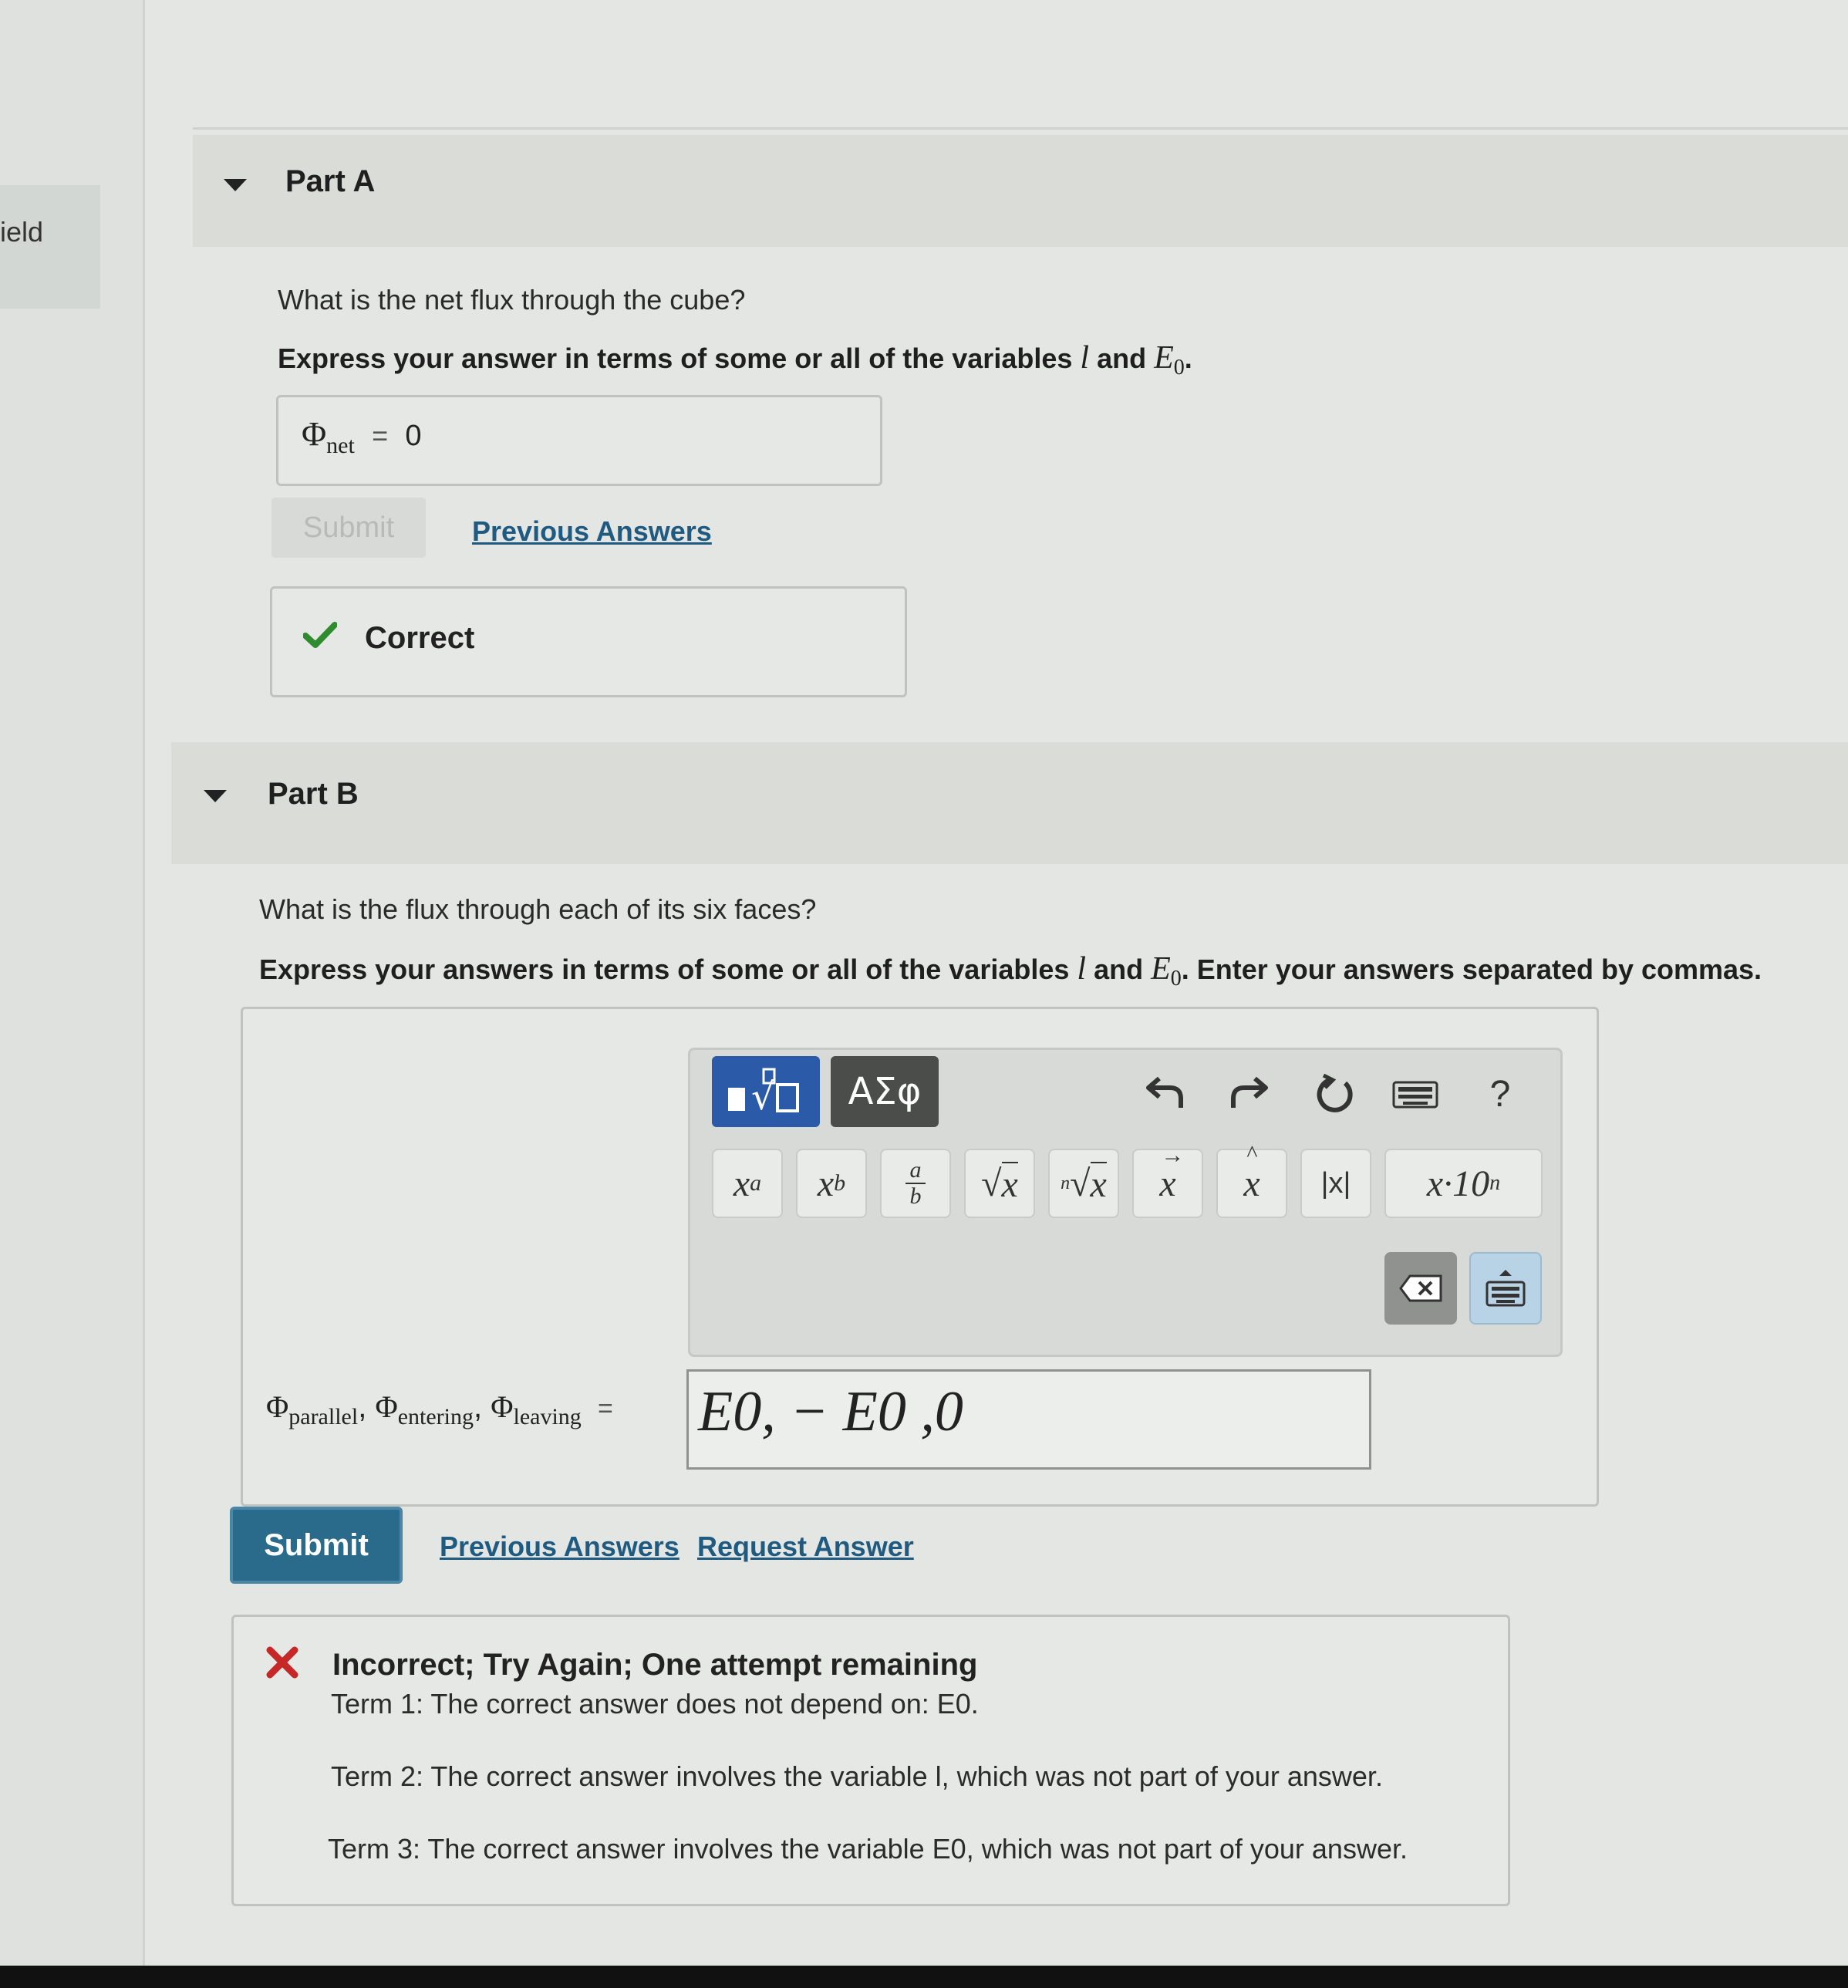 This screenshot has width=1848, height=1988. I want to click on undo-icon, so click(1165, 1092).